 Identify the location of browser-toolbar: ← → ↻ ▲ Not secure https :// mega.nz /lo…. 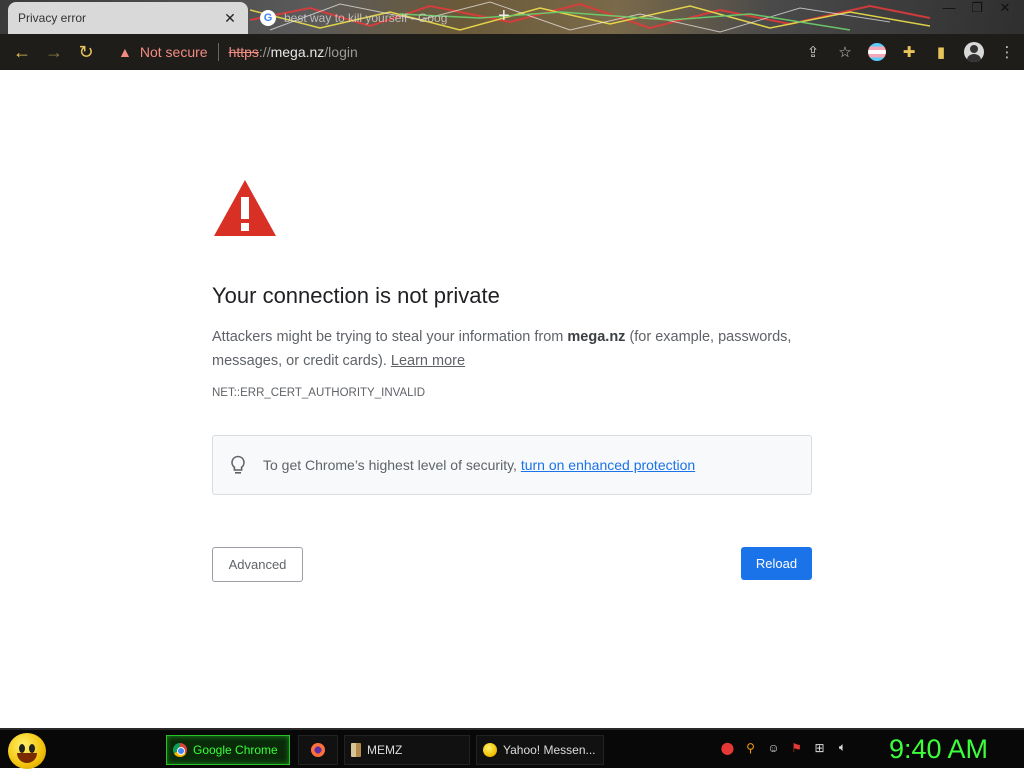
(512, 52).